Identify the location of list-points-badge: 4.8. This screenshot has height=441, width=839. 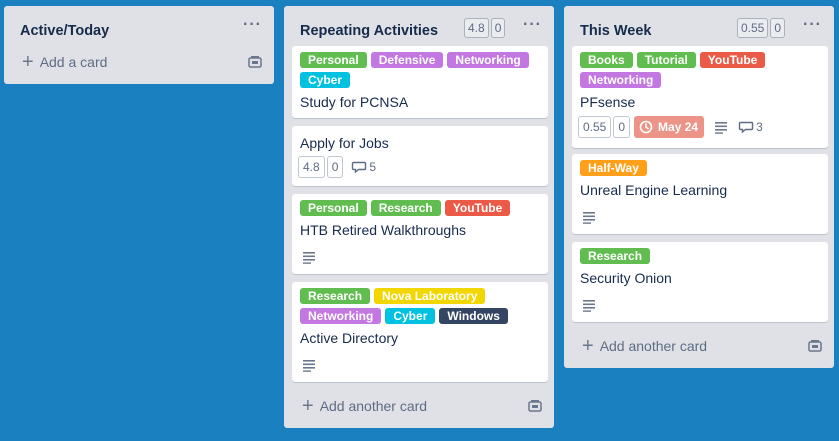
(476, 28).